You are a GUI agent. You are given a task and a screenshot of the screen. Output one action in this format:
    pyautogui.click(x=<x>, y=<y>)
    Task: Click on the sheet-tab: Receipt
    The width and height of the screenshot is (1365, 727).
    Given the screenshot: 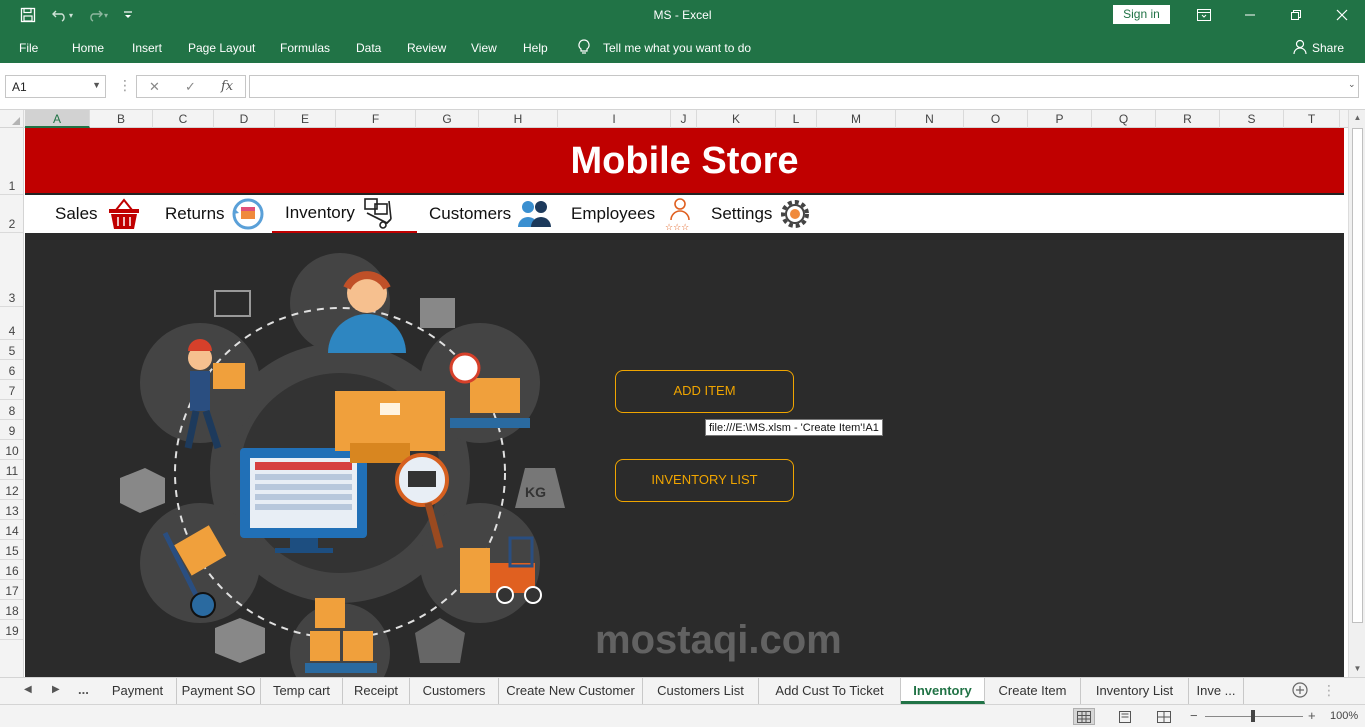 What is the action you would take?
    pyautogui.click(x=376, y=691)
    